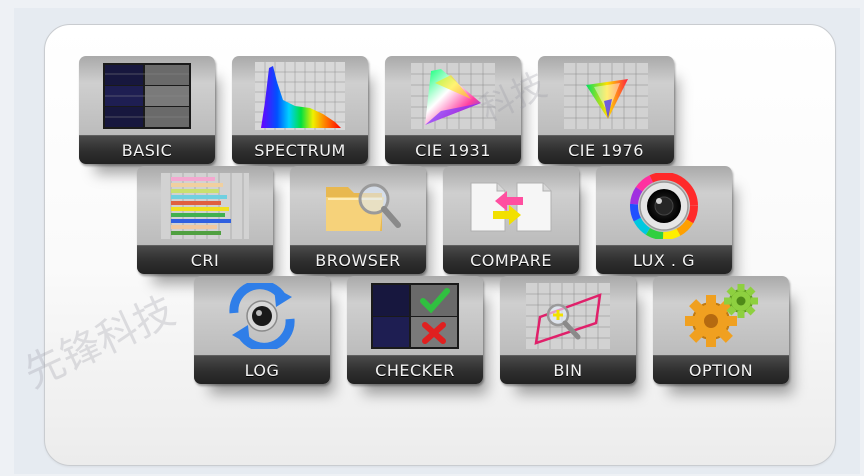  I want to click on compare-icon, so click(511, 206).